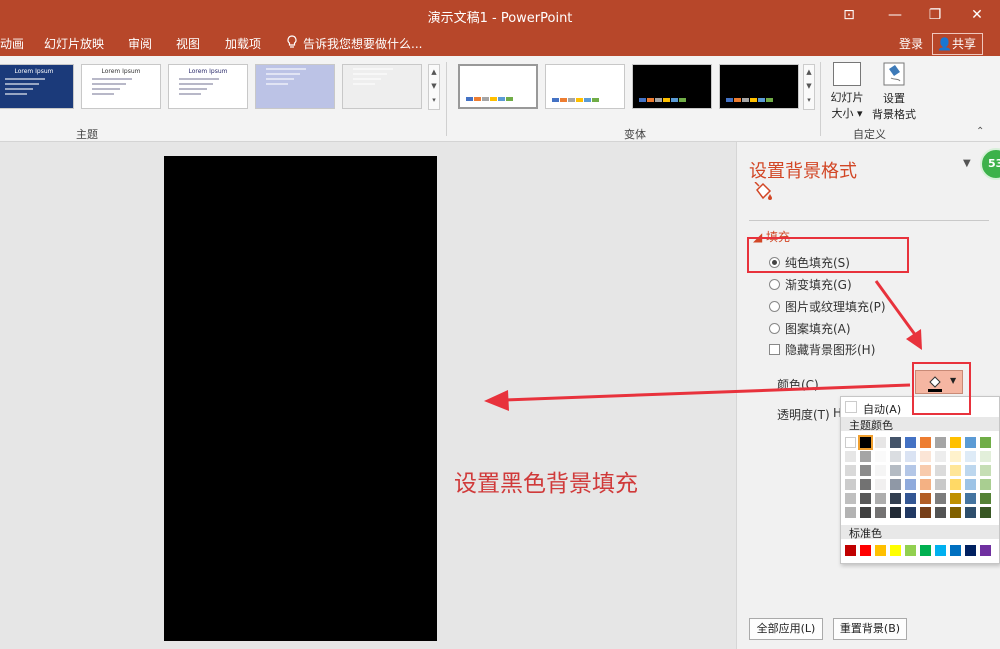 Image resolution: width=1000 pixels, height=649 pixels. What do you see at coordinates (707, 392) in the screenshot?
I see `arrow-to-slide` at bounding box center [707, 392].